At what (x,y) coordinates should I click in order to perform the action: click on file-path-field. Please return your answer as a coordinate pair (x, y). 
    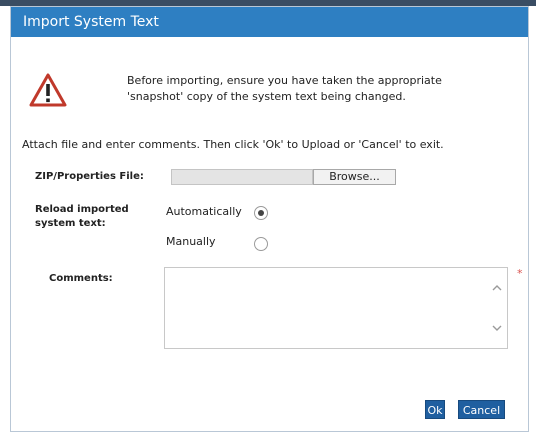
    Looking at the image, I should click on (242, 177).